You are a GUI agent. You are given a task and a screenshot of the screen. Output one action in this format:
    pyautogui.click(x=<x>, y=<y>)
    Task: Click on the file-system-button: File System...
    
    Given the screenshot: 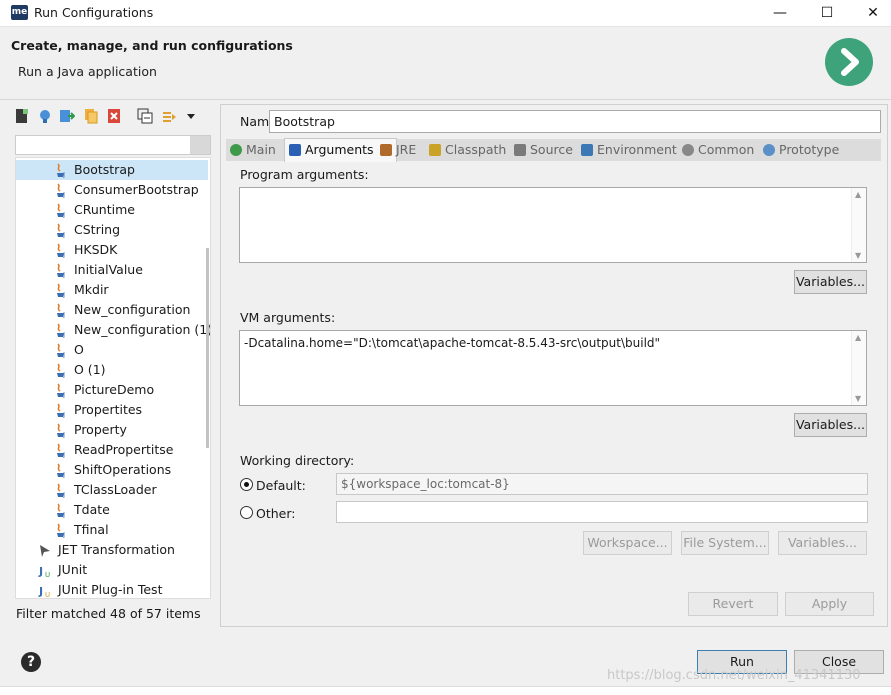 What is the action you would take?
    pyautogui.click(x=725, y=543)
    